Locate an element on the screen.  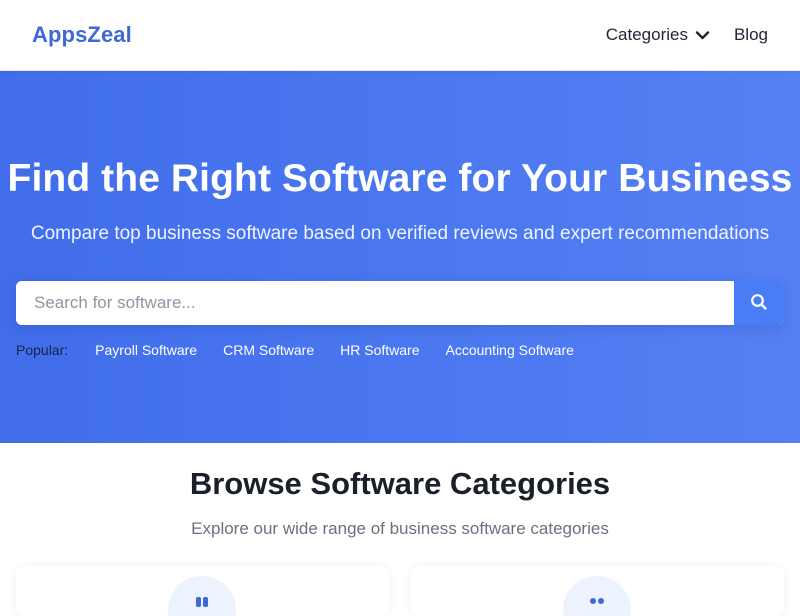
nav-blog-label: Blog is located at coordinates (750, 34).